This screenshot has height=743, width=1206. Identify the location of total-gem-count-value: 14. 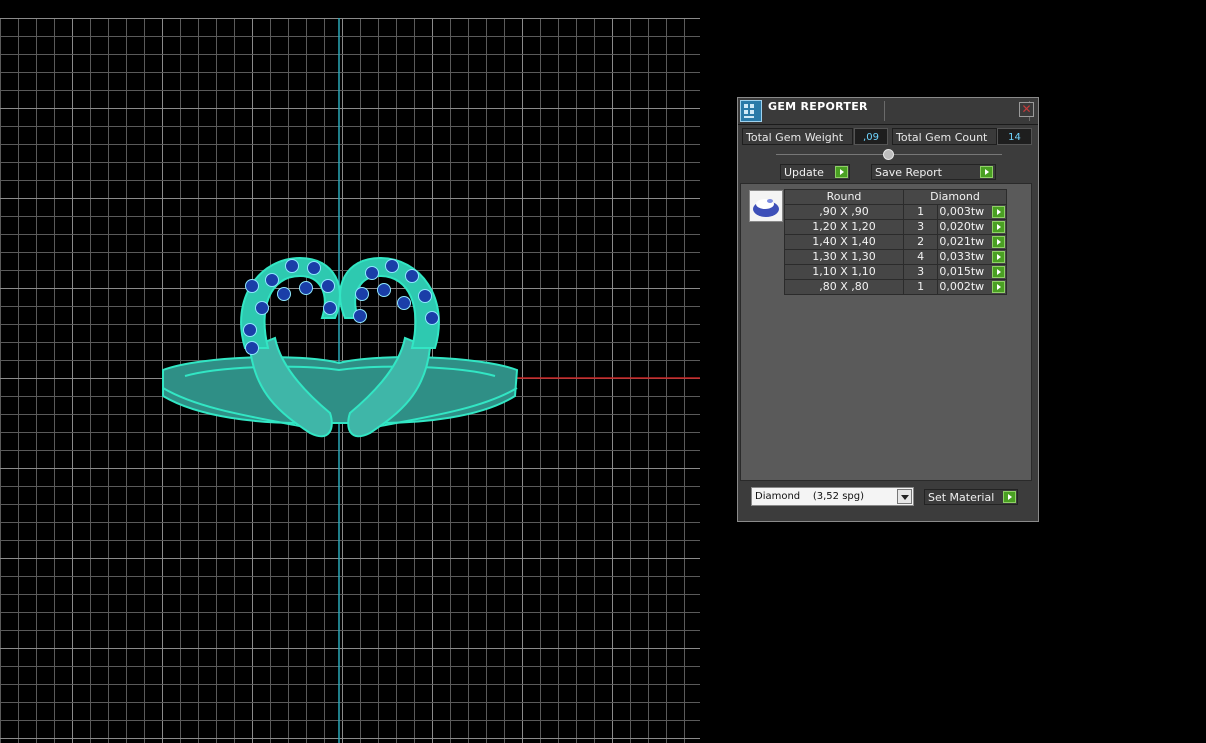
(1014, 136).